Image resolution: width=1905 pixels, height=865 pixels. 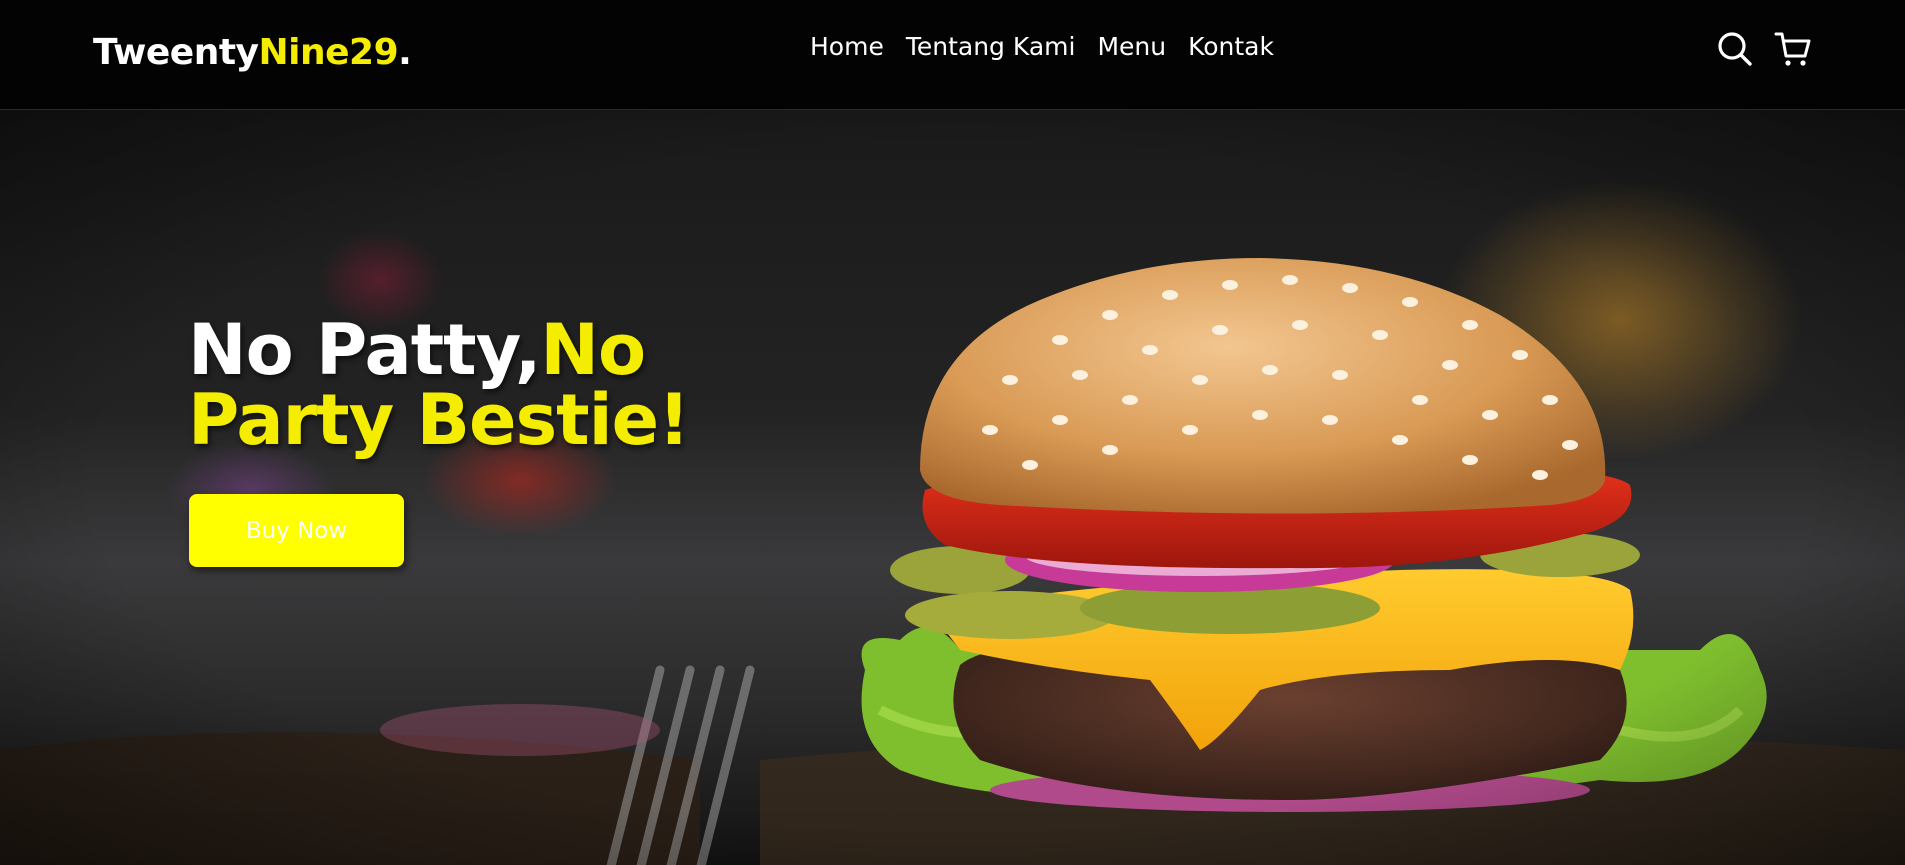 What do you see at coordinates (1793, 49) in the screenshot?
I see `cart-icon` at bounding box center [1793, 49].